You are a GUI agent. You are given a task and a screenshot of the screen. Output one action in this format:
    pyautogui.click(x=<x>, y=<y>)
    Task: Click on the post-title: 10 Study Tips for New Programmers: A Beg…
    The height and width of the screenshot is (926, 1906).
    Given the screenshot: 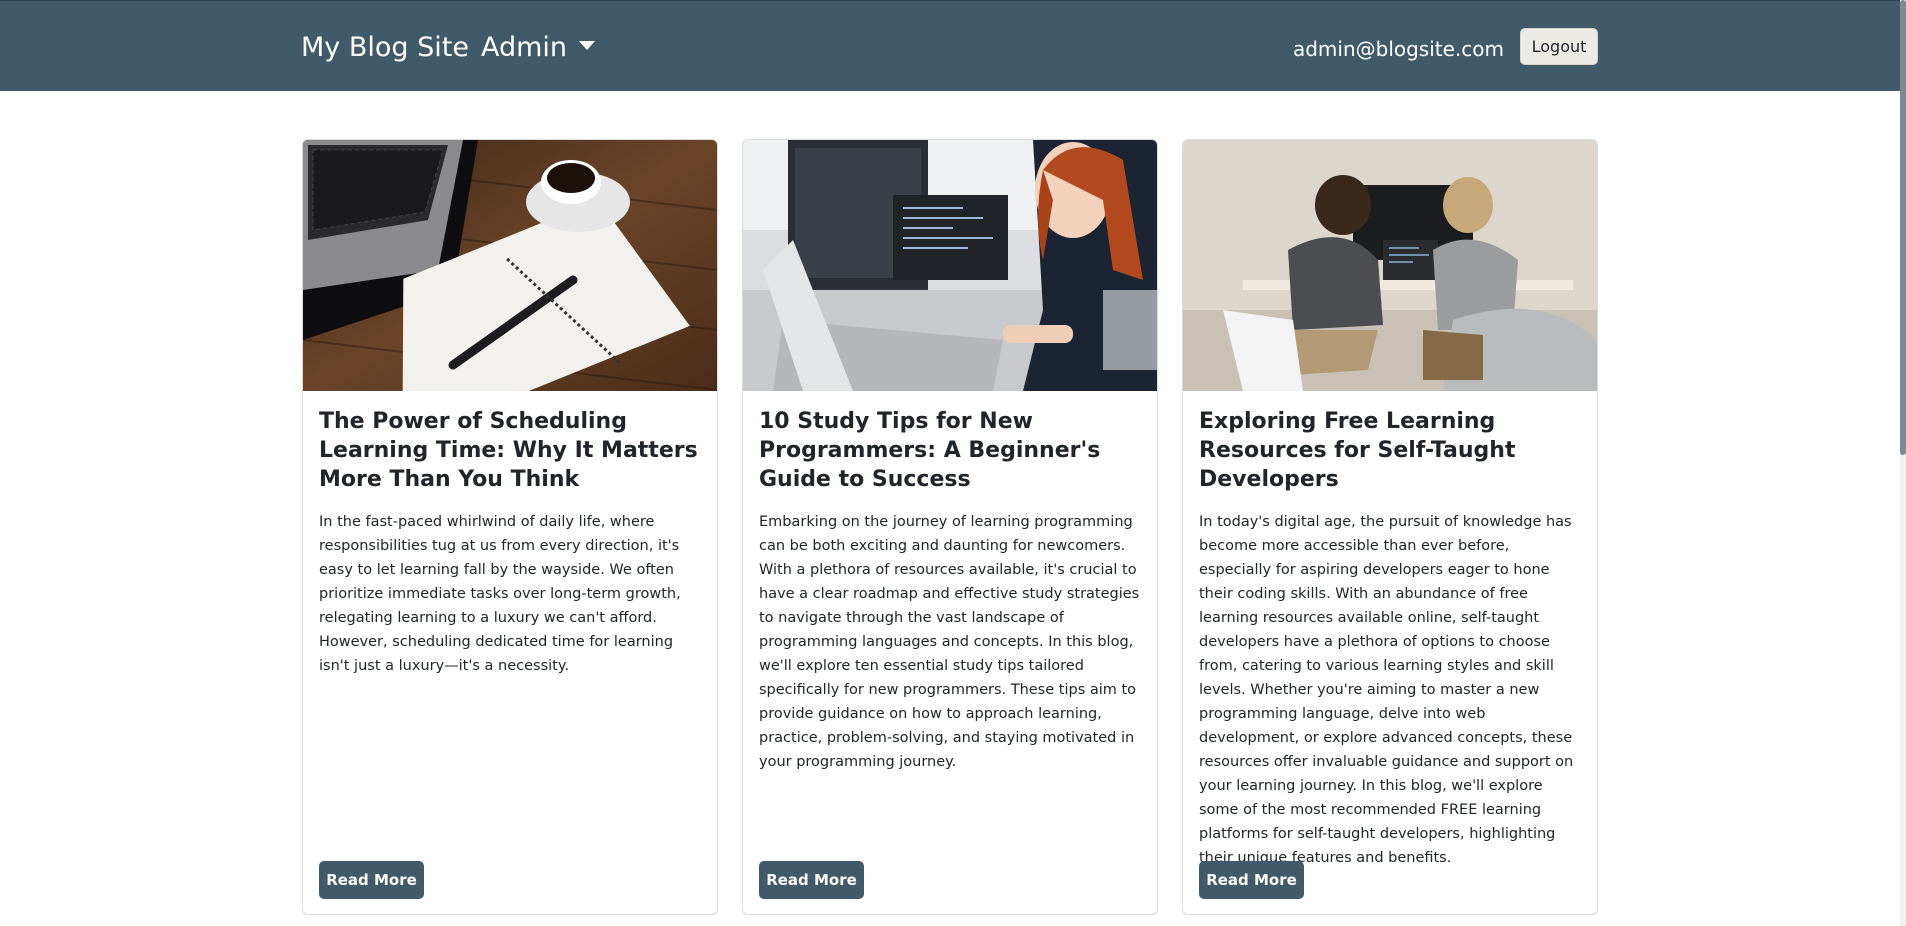 What is the action you would take?
    pyautogui.click(x=930, y=450)
    